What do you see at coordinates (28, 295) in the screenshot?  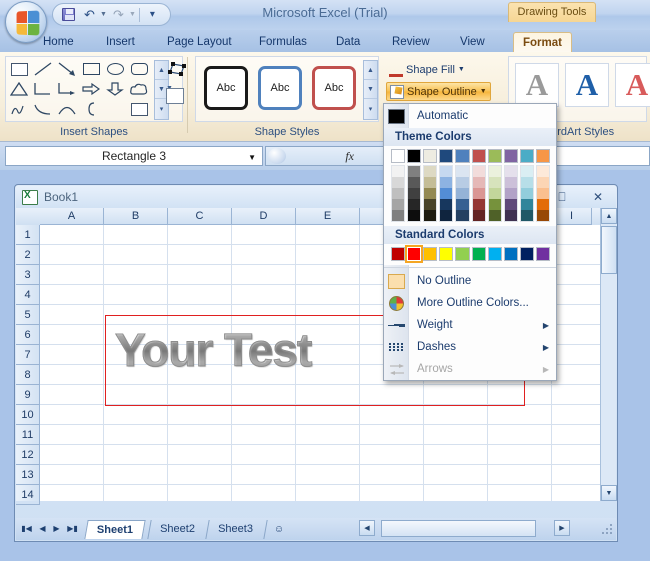 I see `row-header-4: 4` at bounding box center [28, 295].